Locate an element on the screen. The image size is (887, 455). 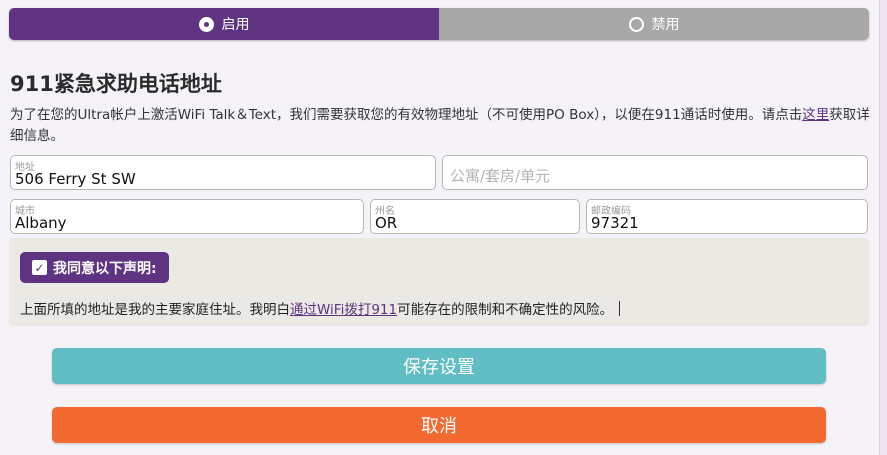
page-title: 911紧急求助电话地址 is located at coordinates (116, 84).